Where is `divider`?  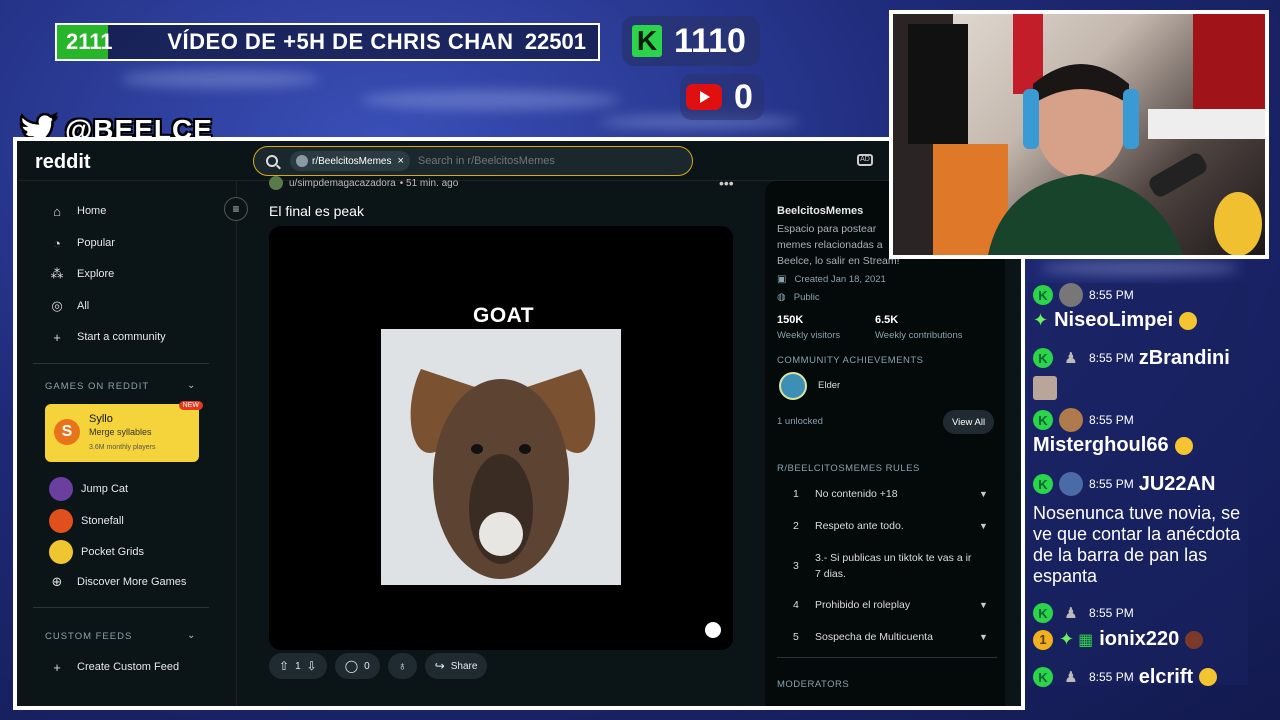 divider is located at coordinates (121, 607).